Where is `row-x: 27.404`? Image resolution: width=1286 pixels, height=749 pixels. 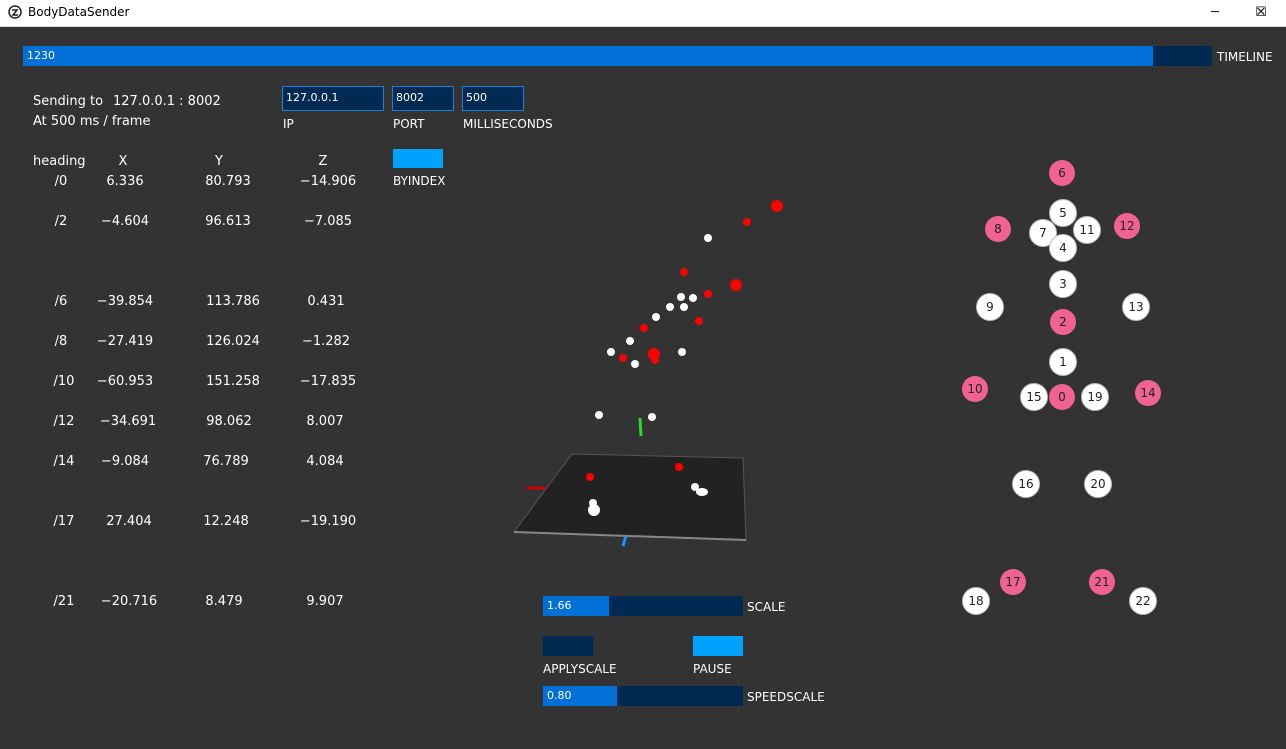
row-x: 27.404 is located at coordinates (129, 521).